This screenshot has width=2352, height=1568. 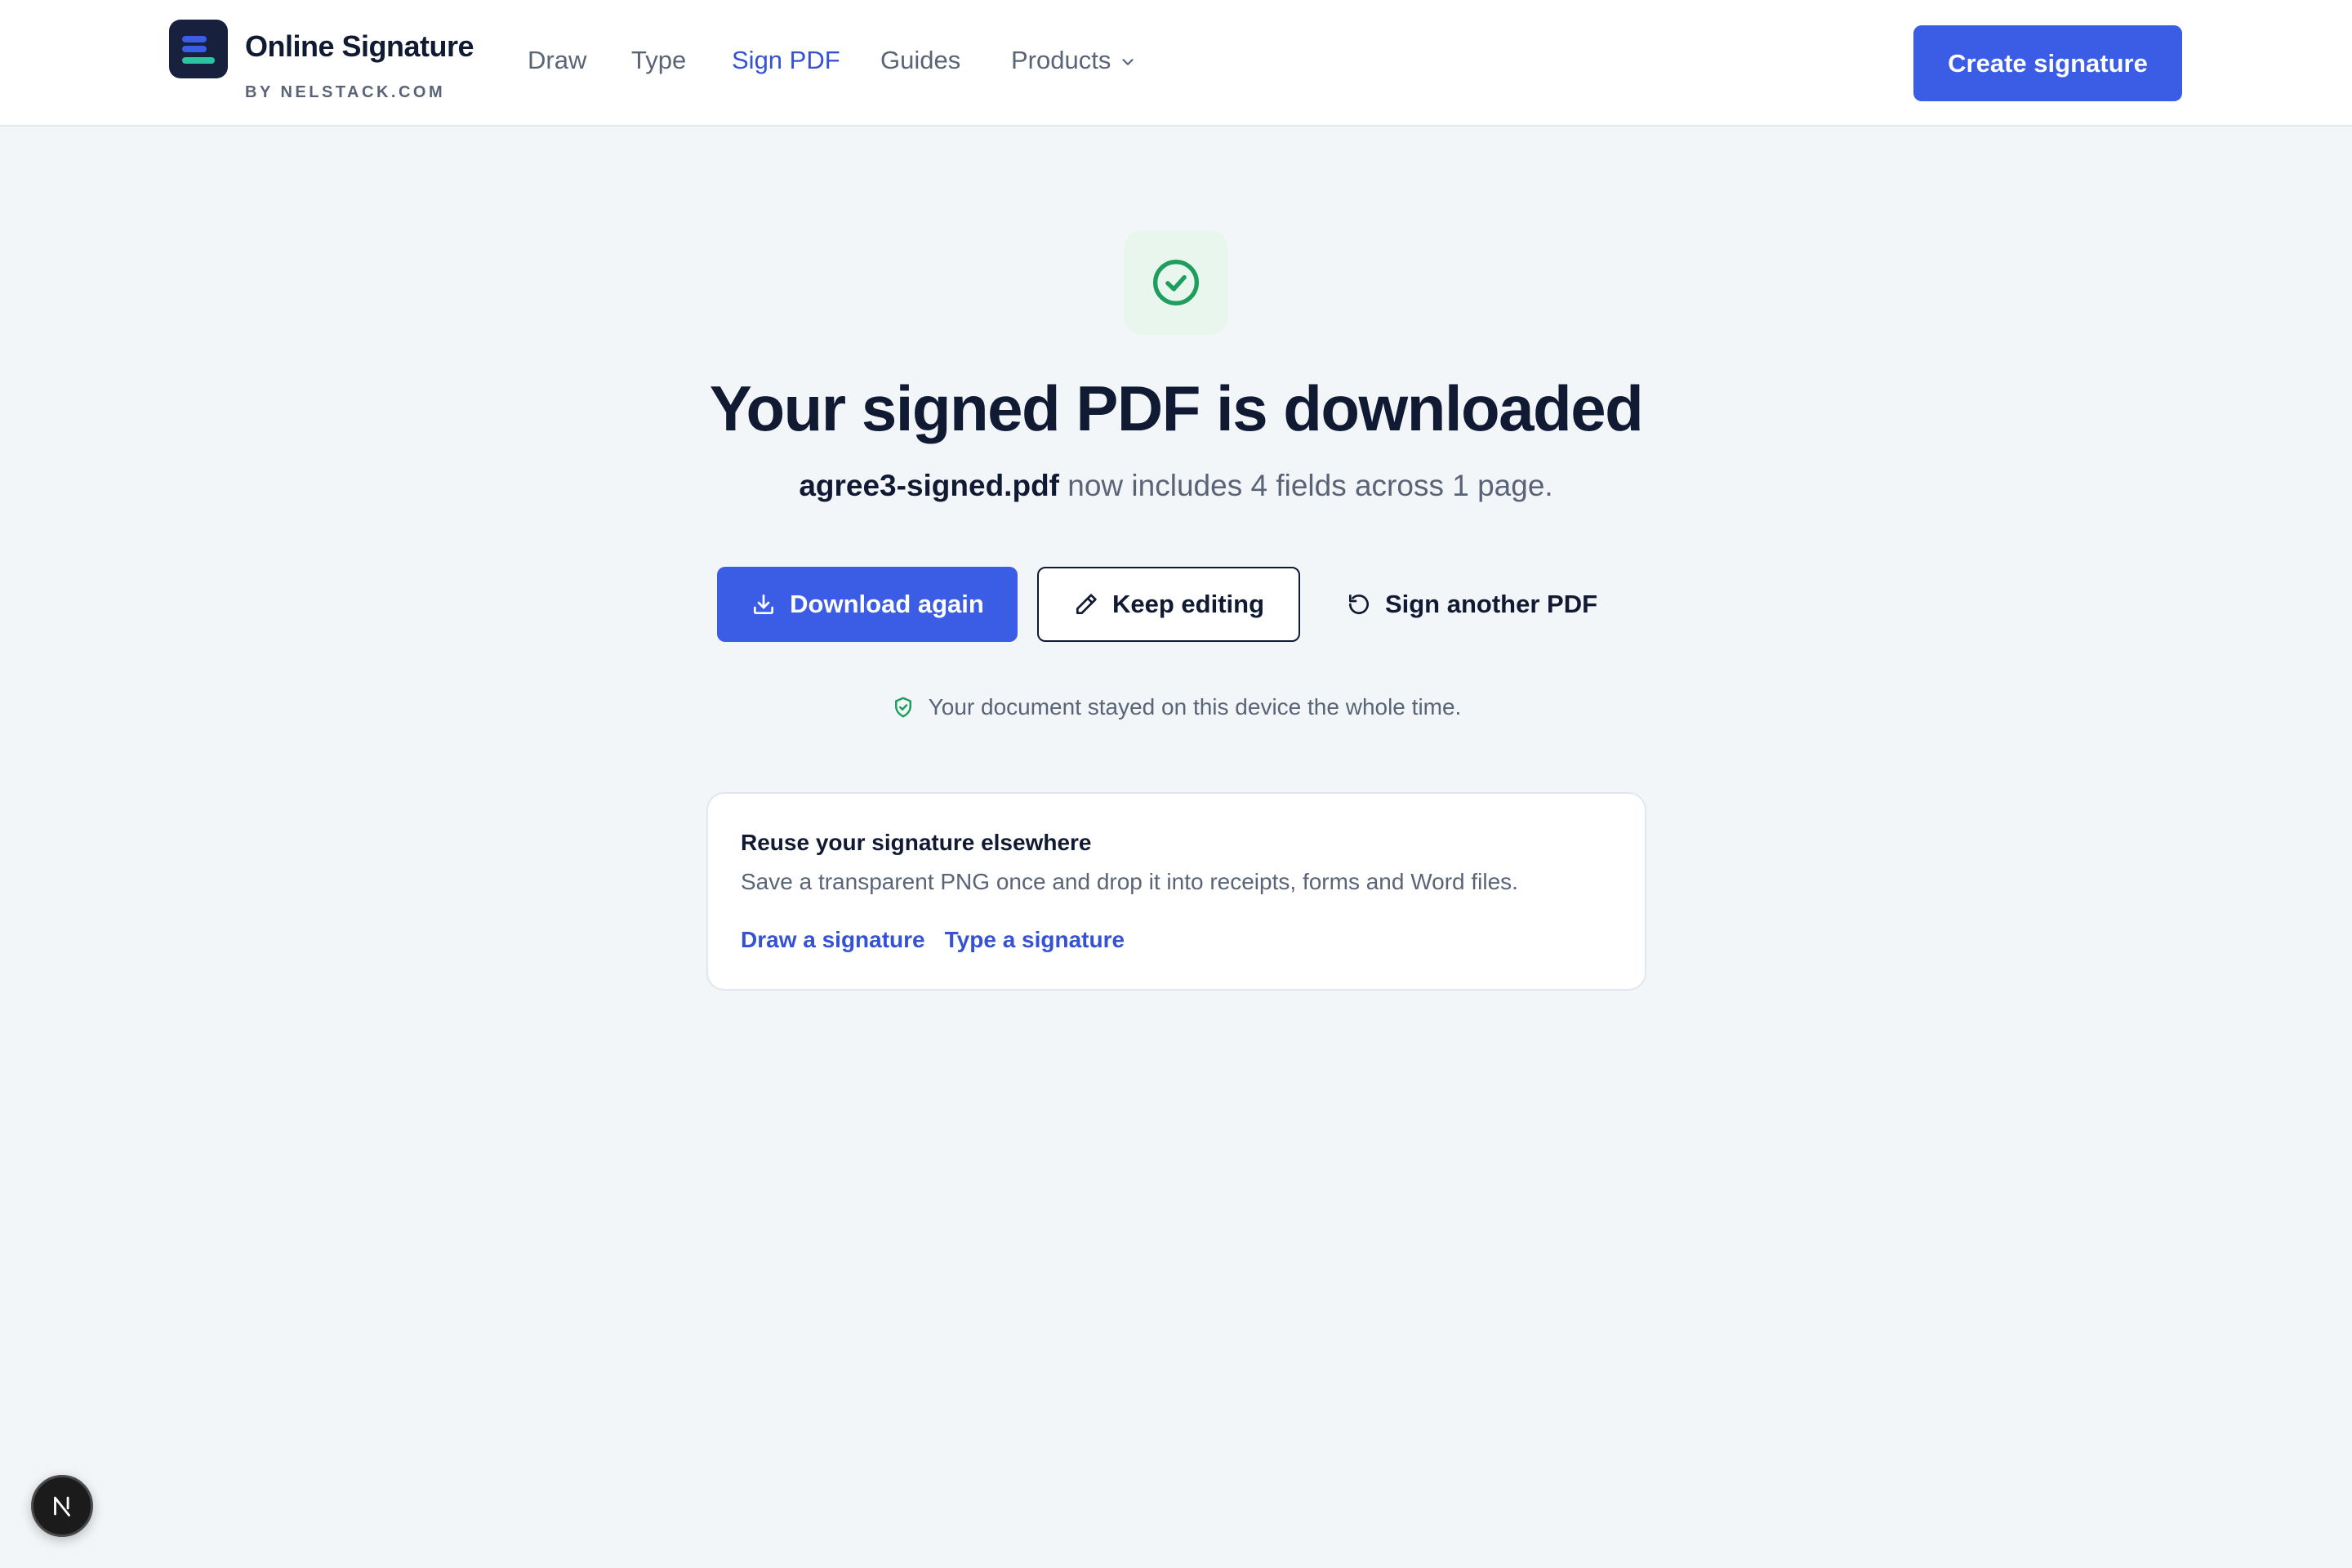 I want to click on sign-another-pdf-label: Sign another PDF, so click(x=1491, y=604).